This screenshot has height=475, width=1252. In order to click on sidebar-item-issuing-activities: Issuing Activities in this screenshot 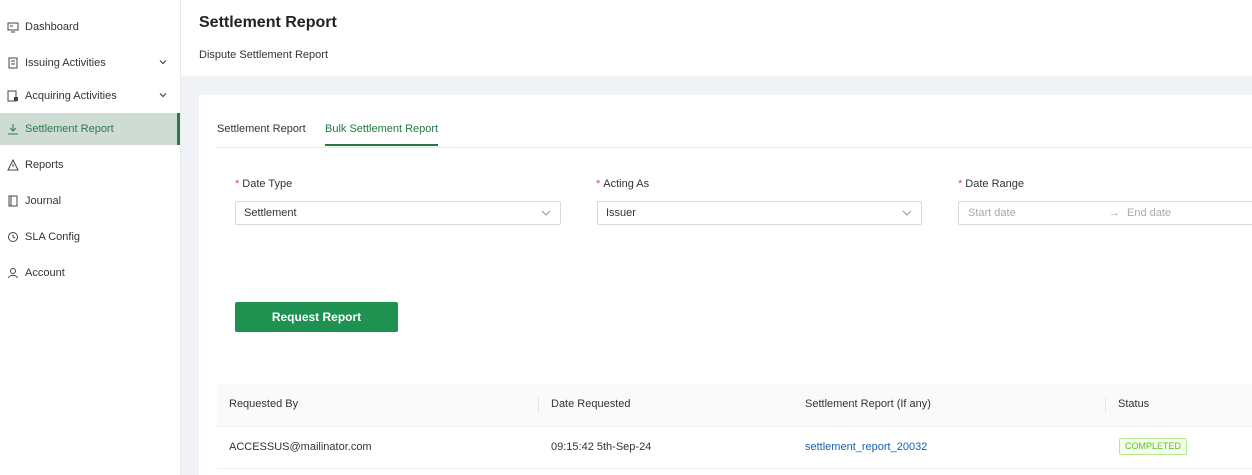, I will do `click(90, 63)`.